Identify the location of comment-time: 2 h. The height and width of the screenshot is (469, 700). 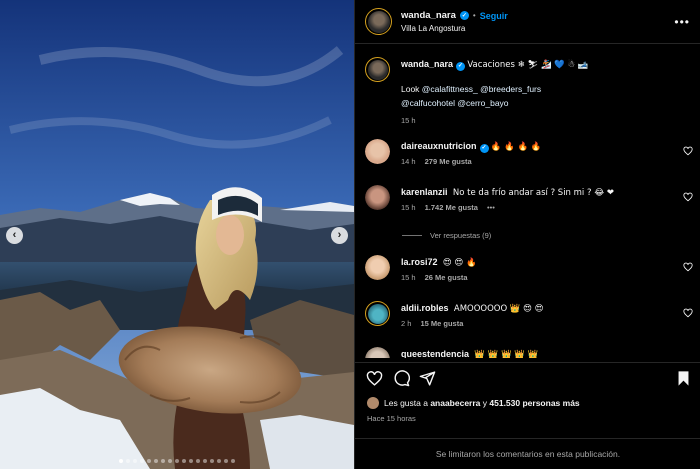
(406, 323).